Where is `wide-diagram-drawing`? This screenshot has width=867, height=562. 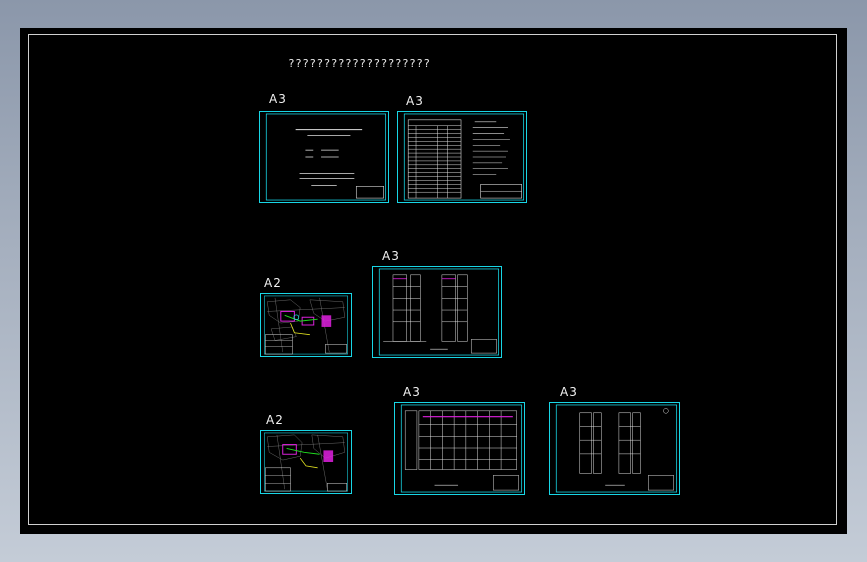
wide-diagram-drawing is located at coordinates (461, 448).